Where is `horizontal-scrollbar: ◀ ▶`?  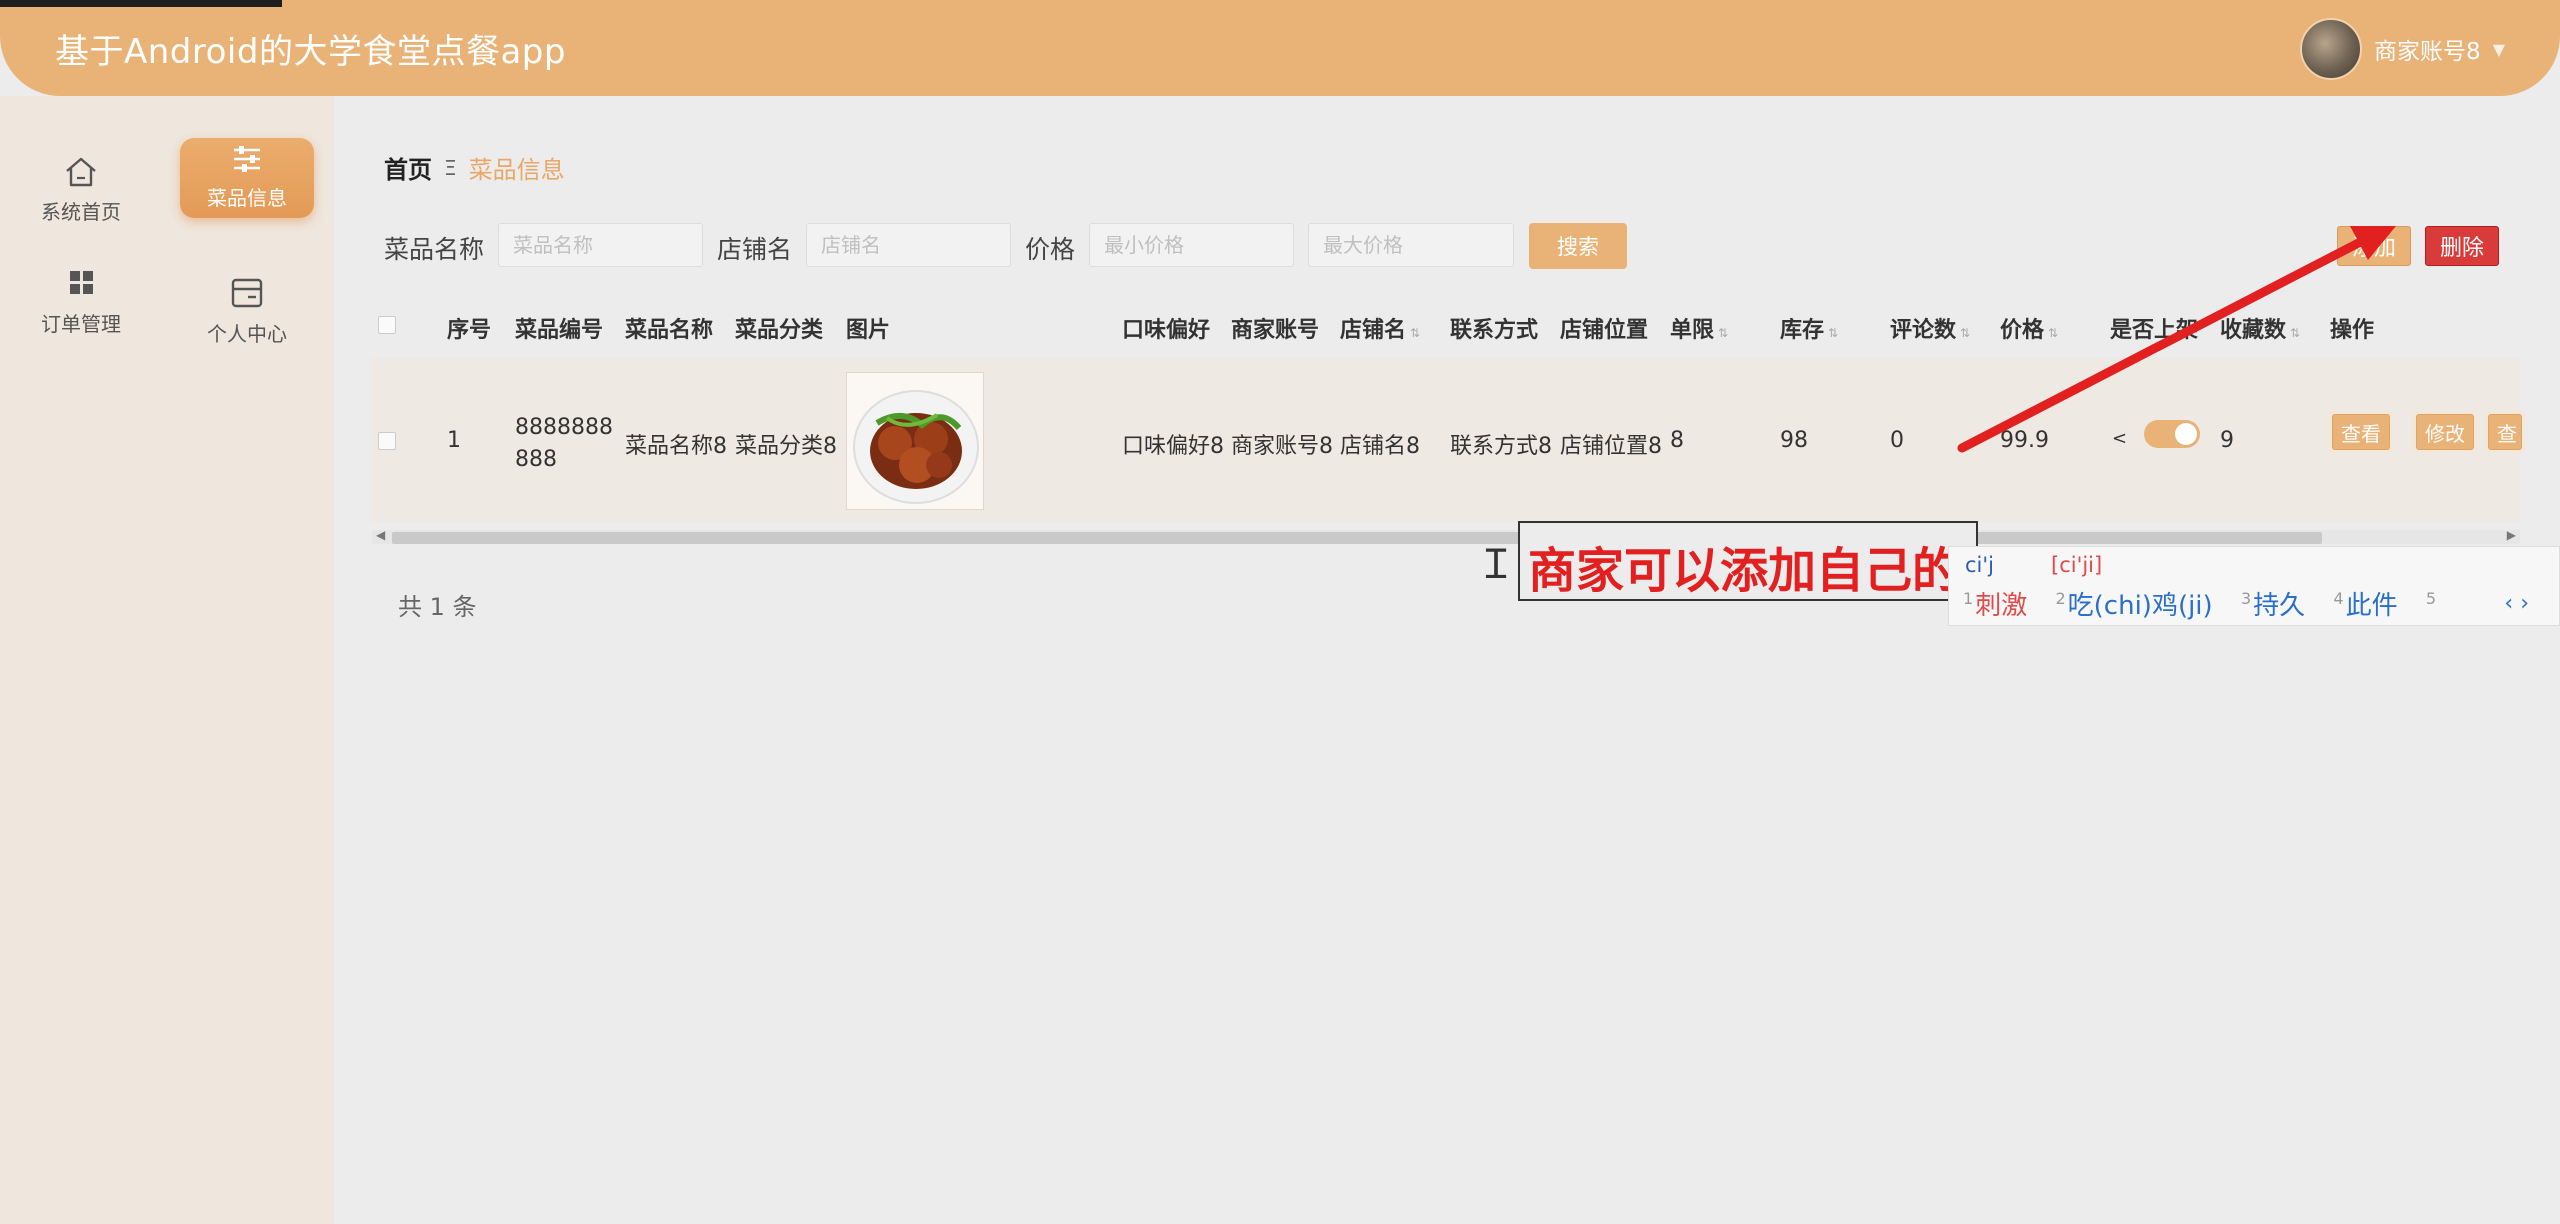
horizontal-scrollbar: ◀ ▶ is located at coordinates (1446, 536).